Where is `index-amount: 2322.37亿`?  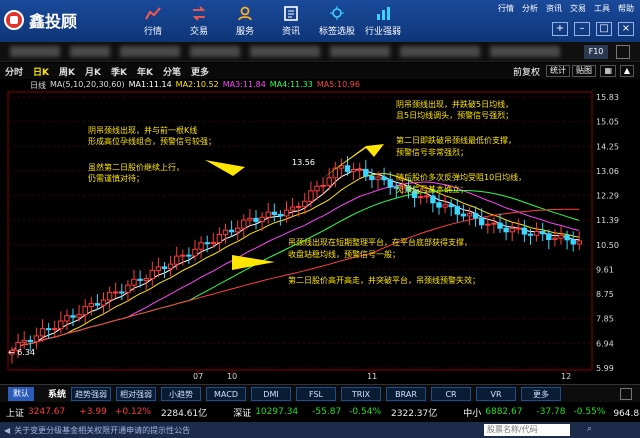
index-amount: 2322.37亿 is located at coordinates (414, 413).